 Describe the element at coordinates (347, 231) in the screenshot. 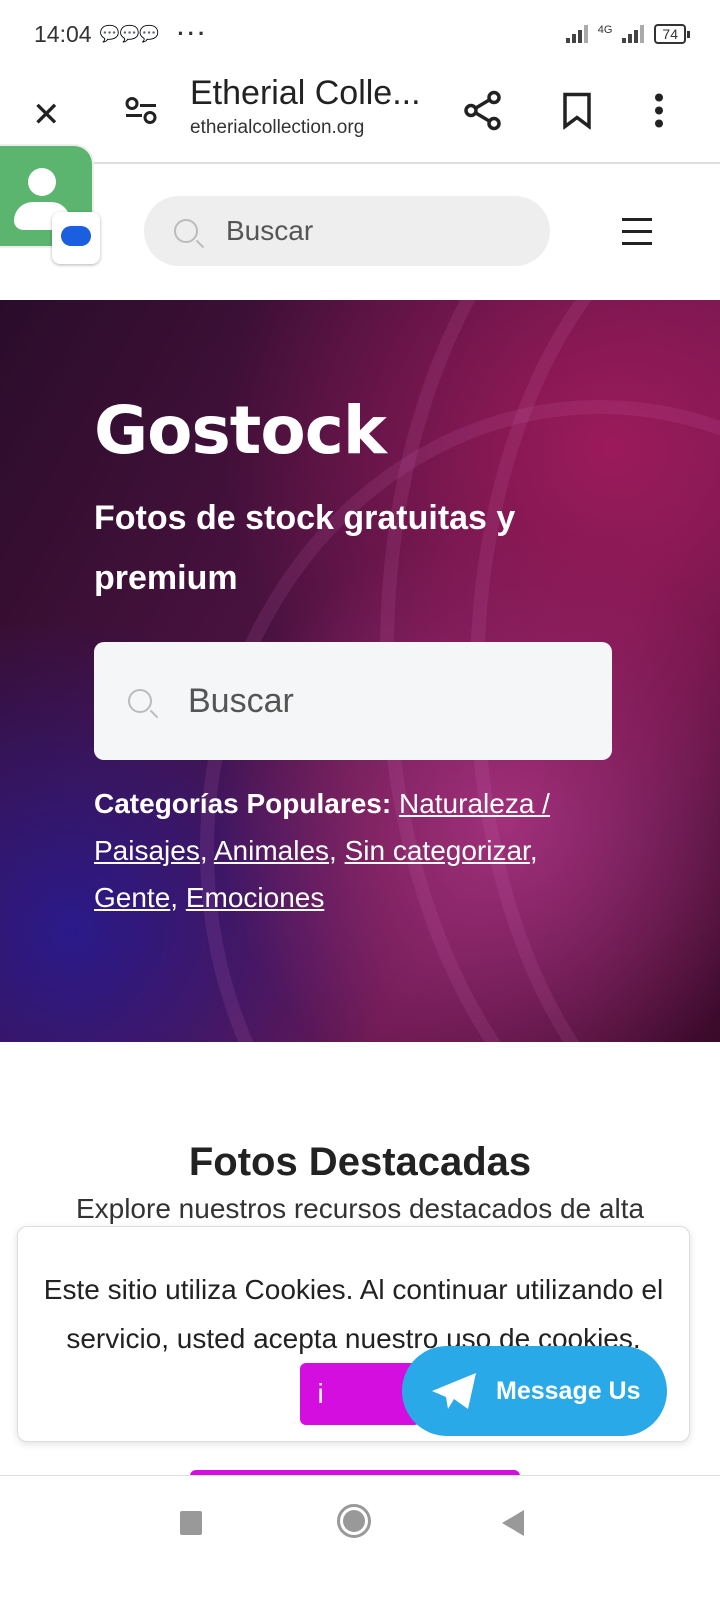

I see `header-search-input: Buscar` at that location.